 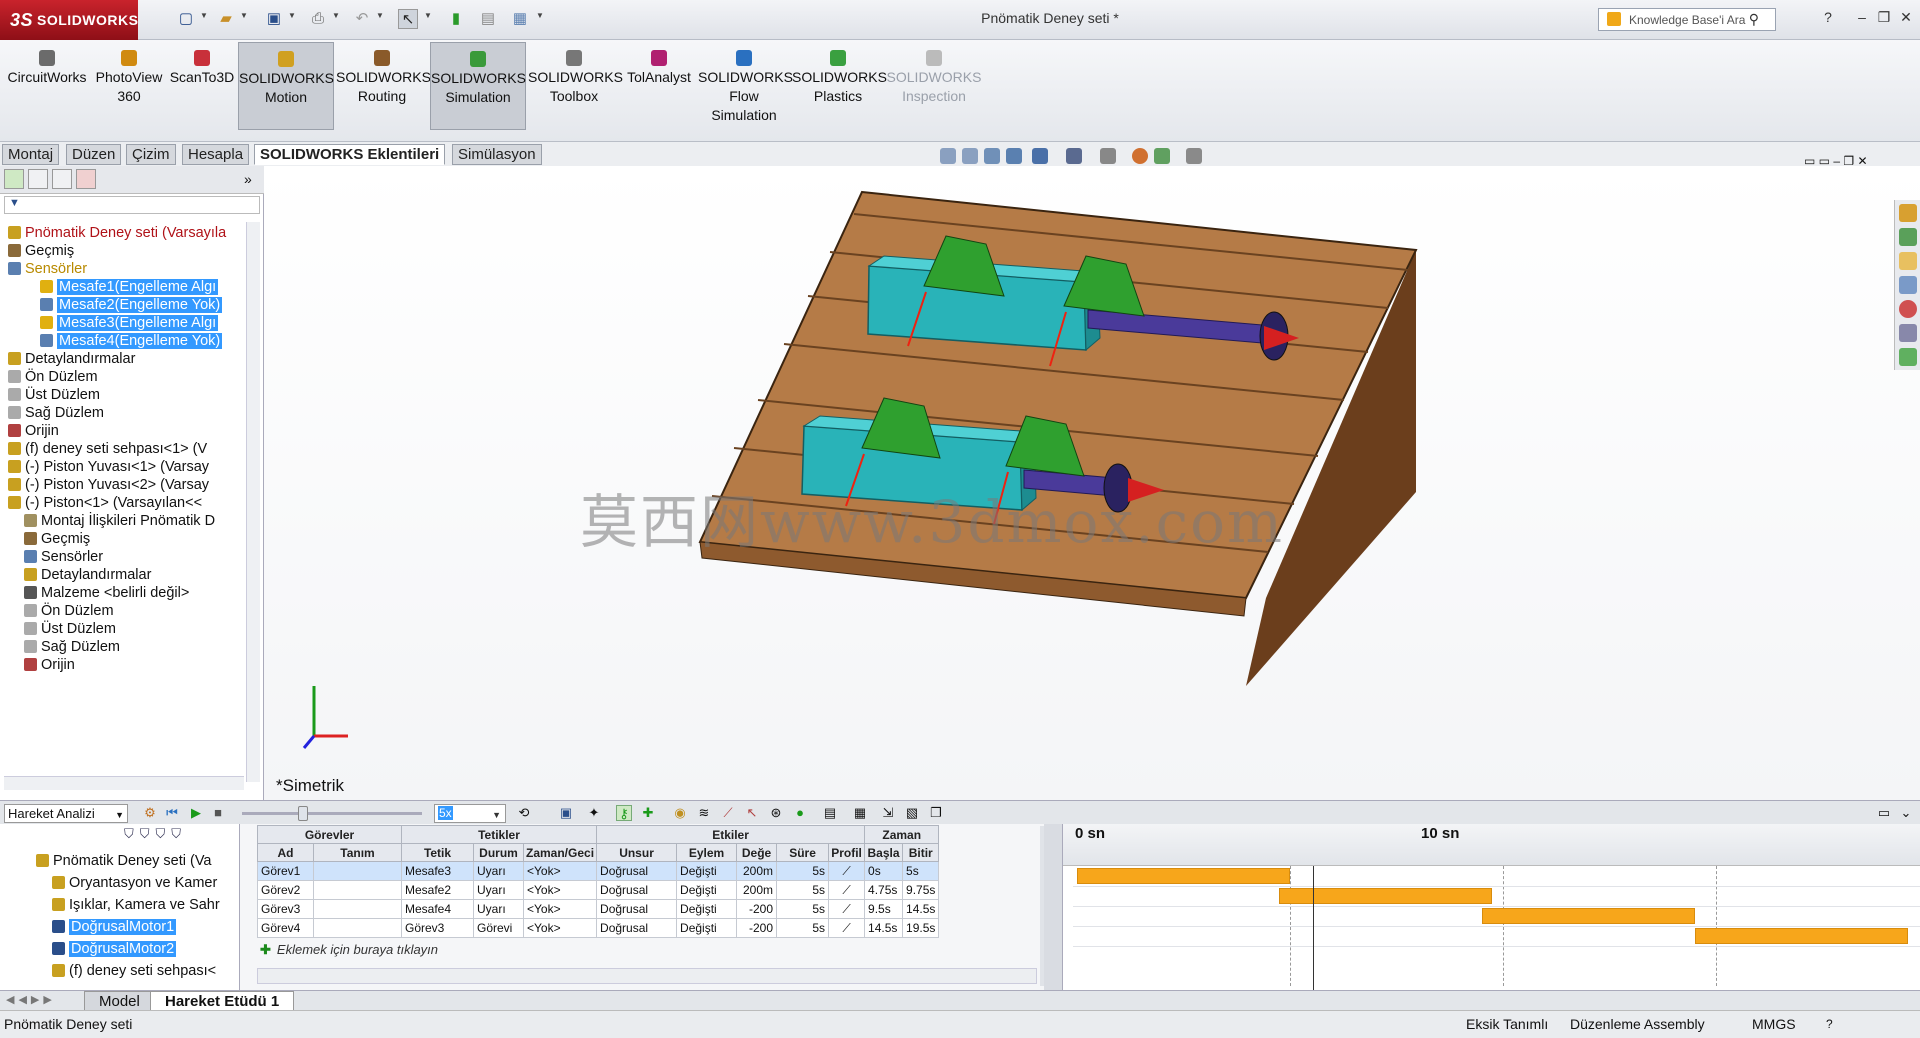 I want to click on viewport-split-icon: ▭ ▭ – ❐ ✕, so click(x=1836, y=161).